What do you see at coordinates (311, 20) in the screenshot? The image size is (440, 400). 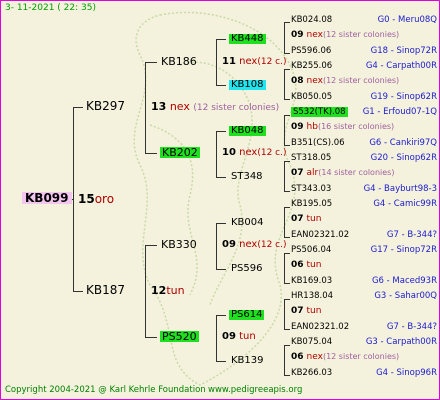 I see `gen4-sire-id: KB024.08` at bounding box center [311, 20].